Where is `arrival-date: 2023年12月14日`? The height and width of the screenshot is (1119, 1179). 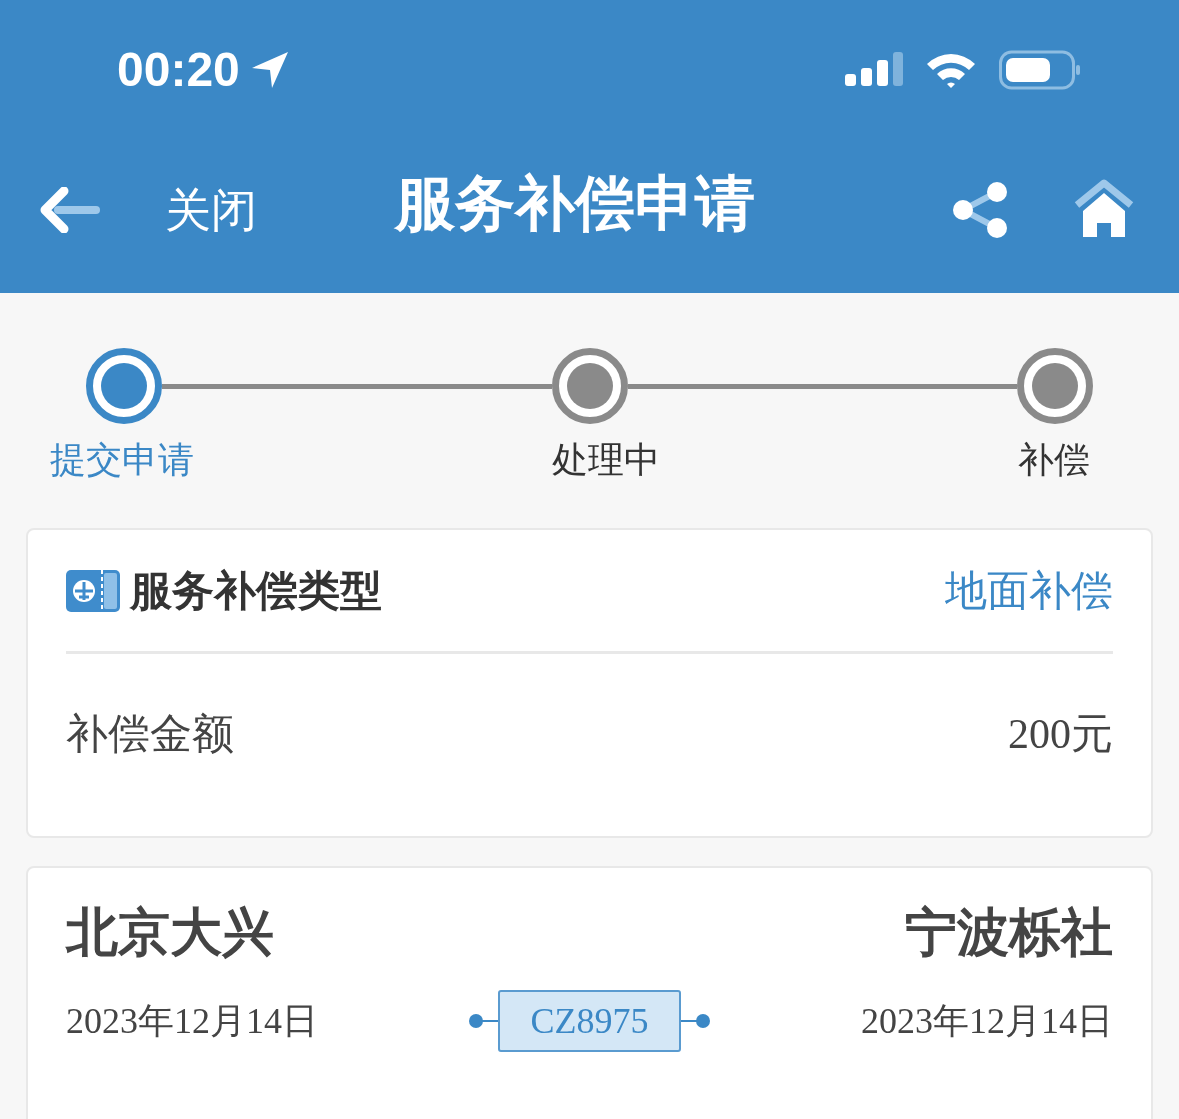
arrival-date: 2023年12月14日 is located at coordinates (987, 1021).